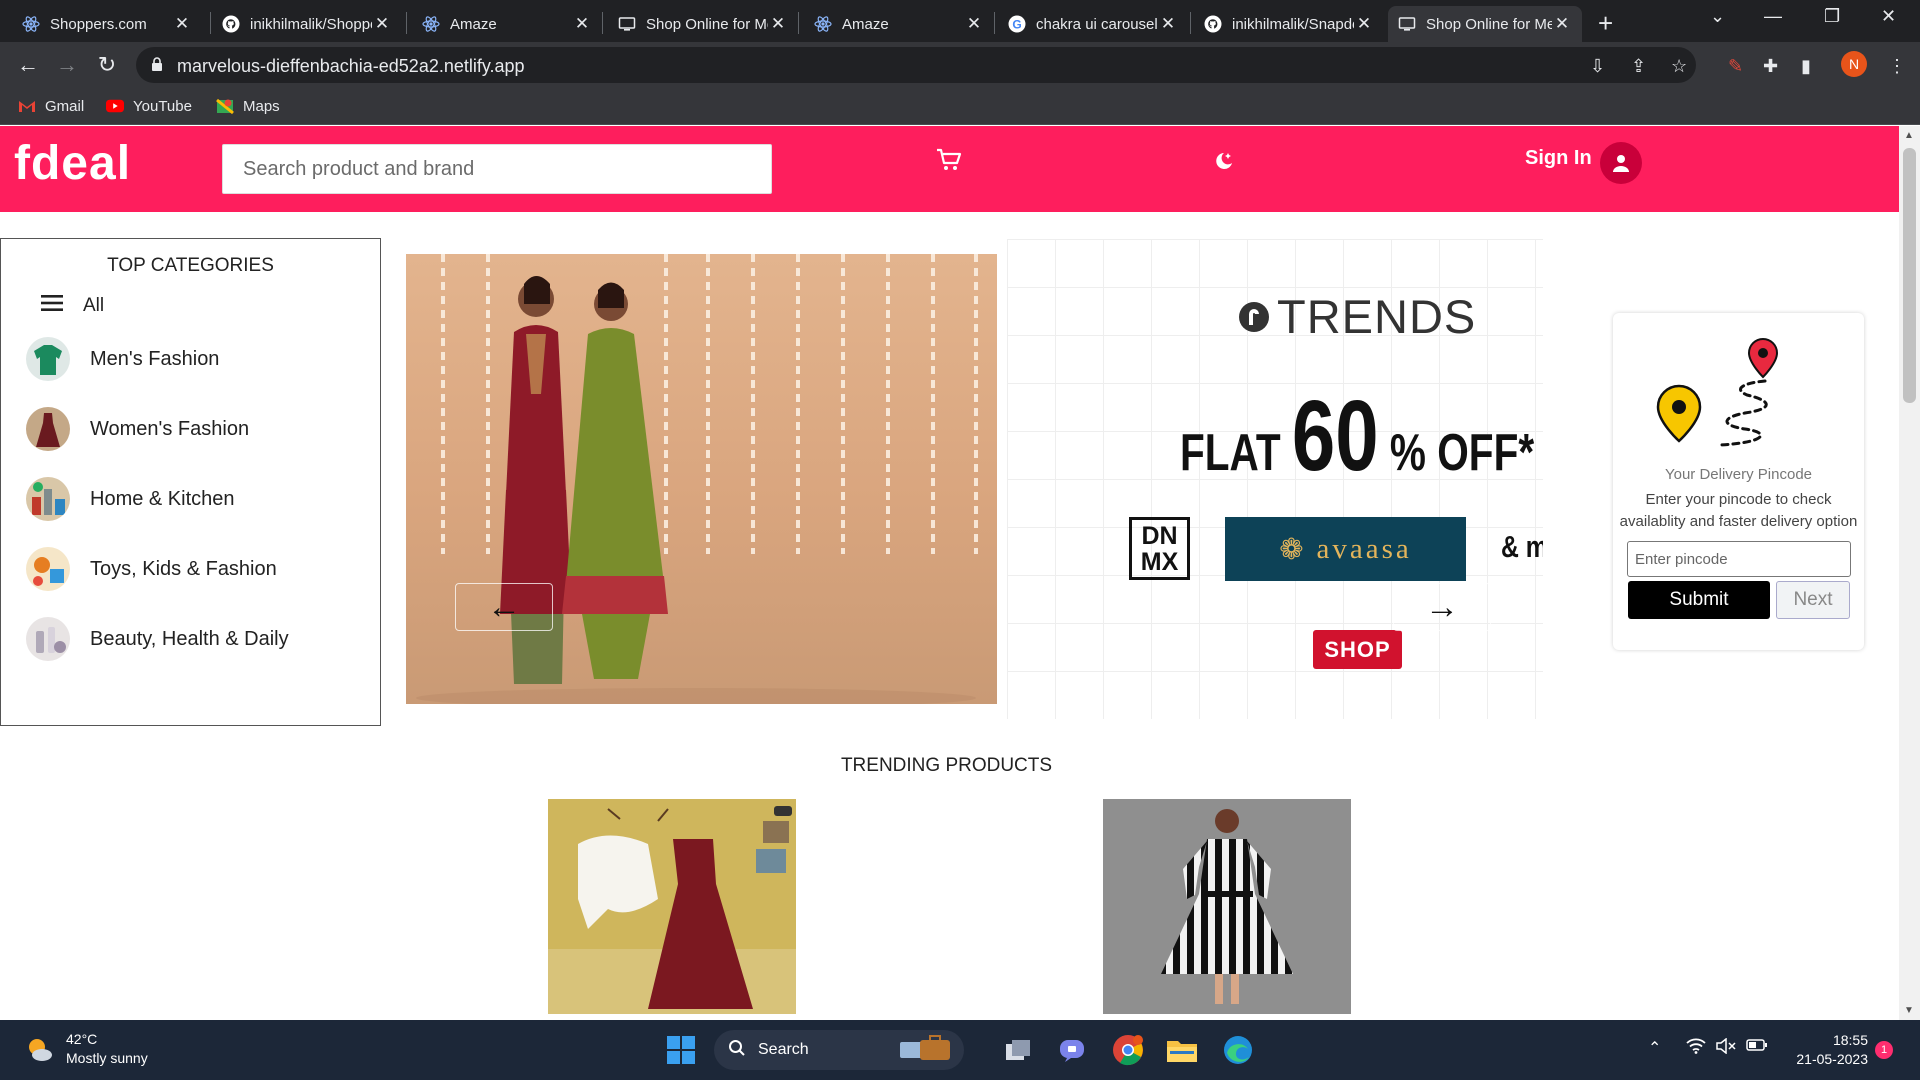 This screenshot has height=1080, width=1920. Describe the element at coordinates (865, 24) in the screenshot. I see `tab-title: Amaze` at that location.